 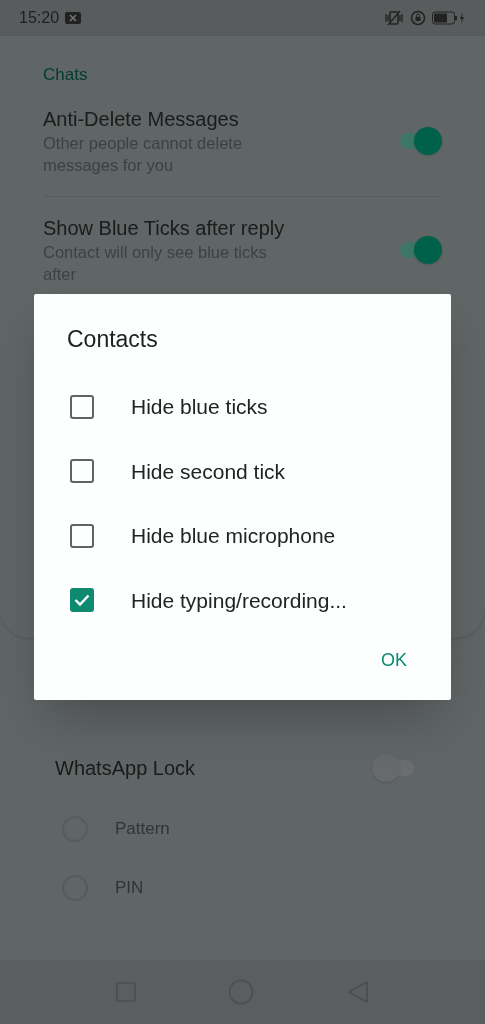 What do you see at coordinates (164, 228) in the screenshot?
I see `setting-title: Show Blue Ticks after reply` at bounding box center [164, 228].